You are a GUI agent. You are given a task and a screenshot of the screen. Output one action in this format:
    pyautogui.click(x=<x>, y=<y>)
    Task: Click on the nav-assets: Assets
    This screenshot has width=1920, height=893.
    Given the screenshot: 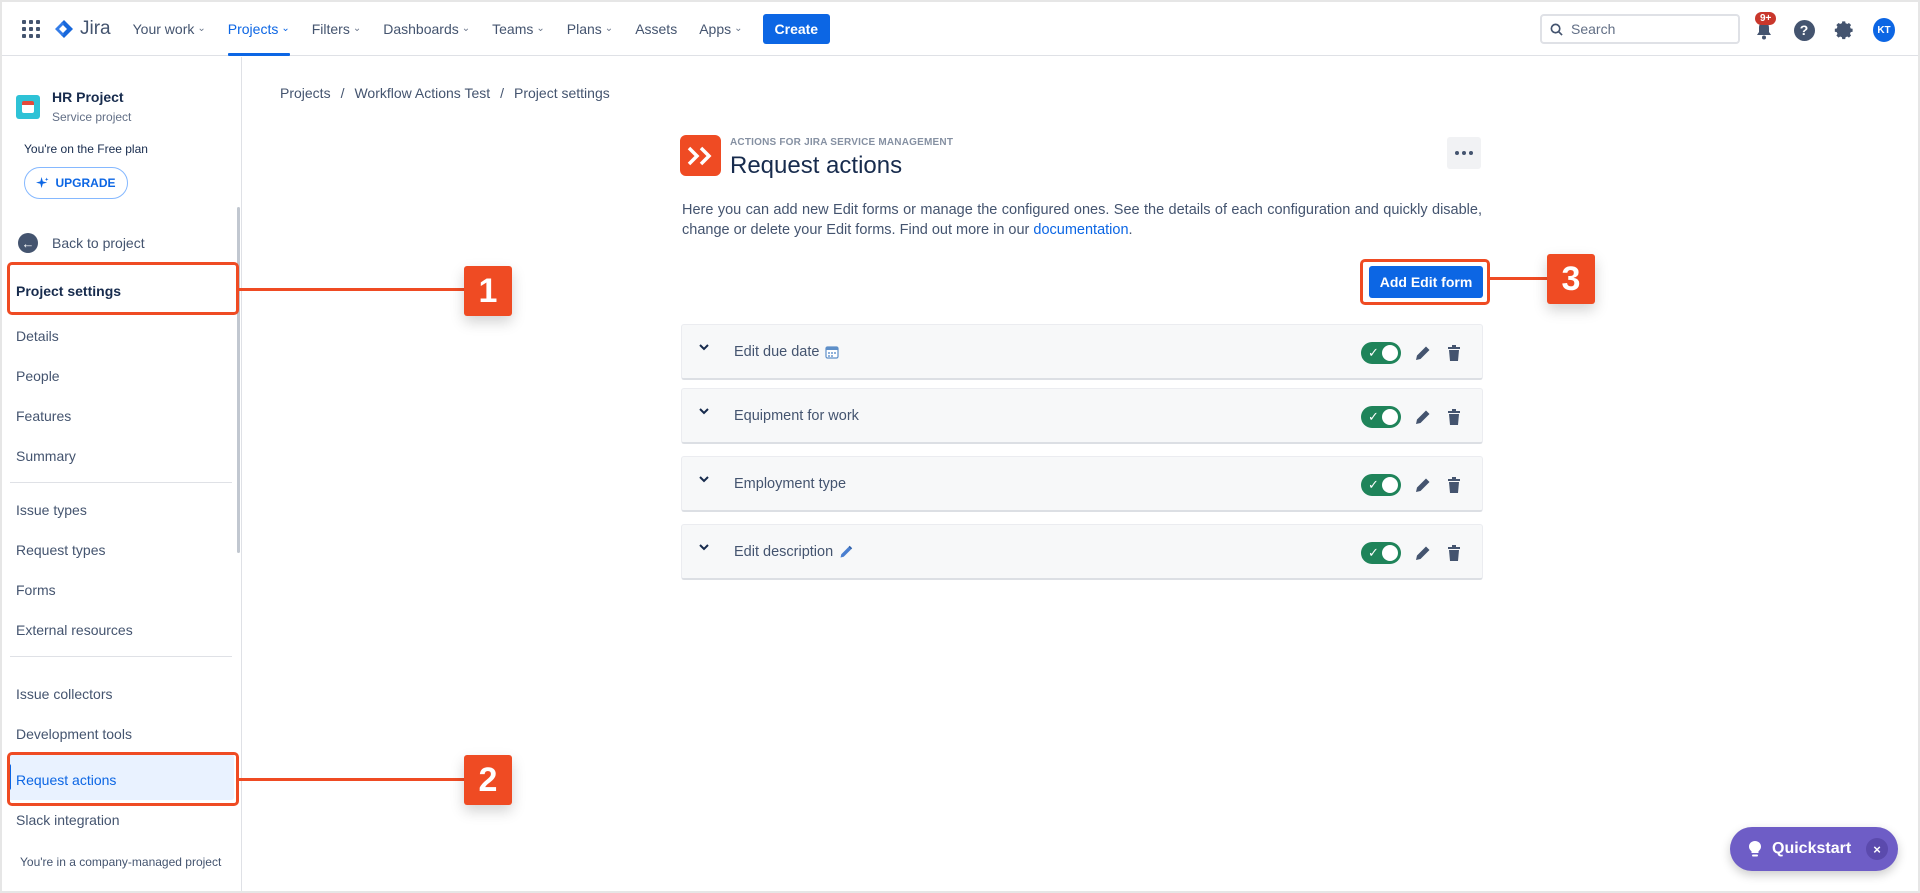 What is the action you would take?
    pyautogui.click(x=656, y=29)
    